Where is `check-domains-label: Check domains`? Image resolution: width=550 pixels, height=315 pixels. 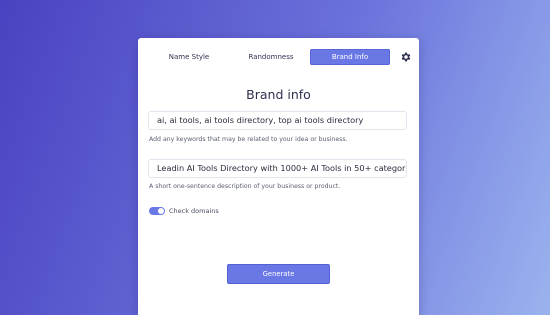
check-domains-label: Check domains is located at coordinates (194, 211).